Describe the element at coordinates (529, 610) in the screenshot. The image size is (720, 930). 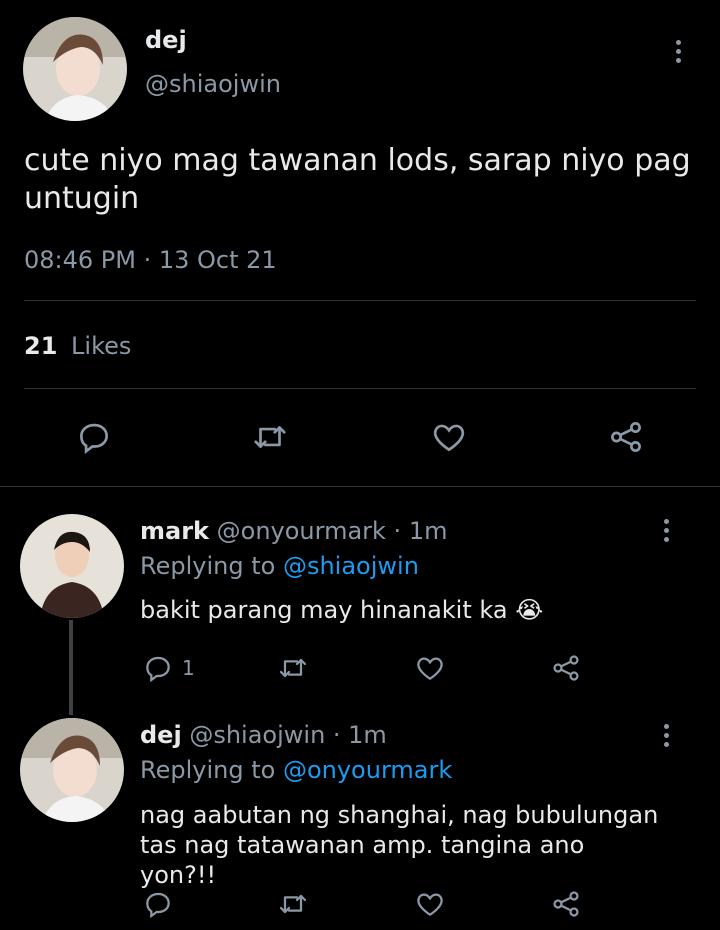
I see `crying-emoji: 😭` at that location.